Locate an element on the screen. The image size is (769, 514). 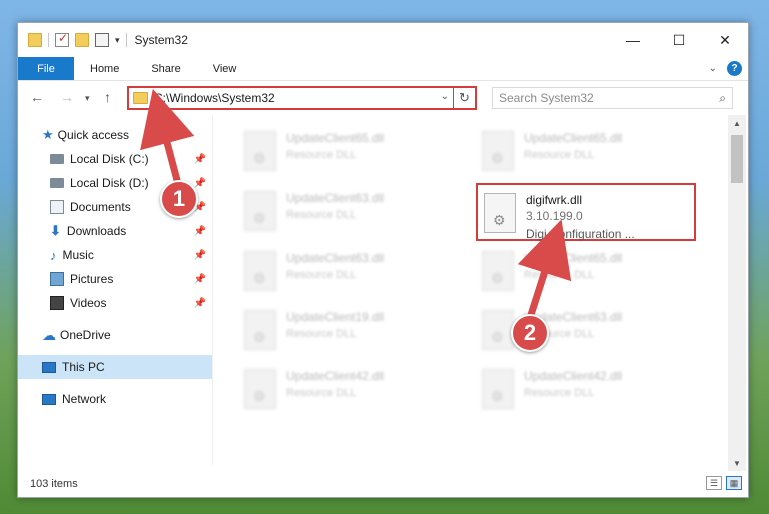
ribbon-tabs: File Home Share View ⌄ ? is located at coordinates (383, 69).